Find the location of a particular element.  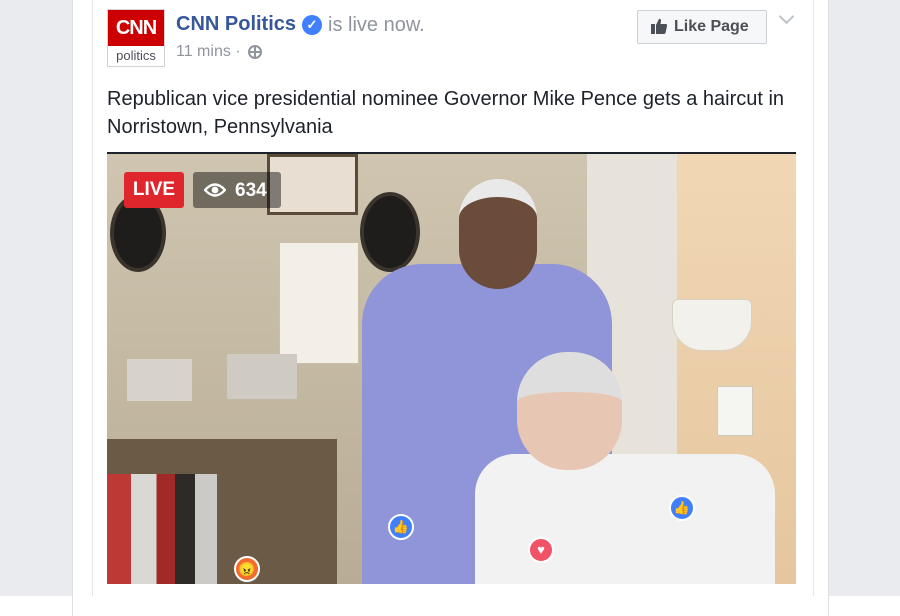

video-scene-client-head is located at coordinates (569, 411).